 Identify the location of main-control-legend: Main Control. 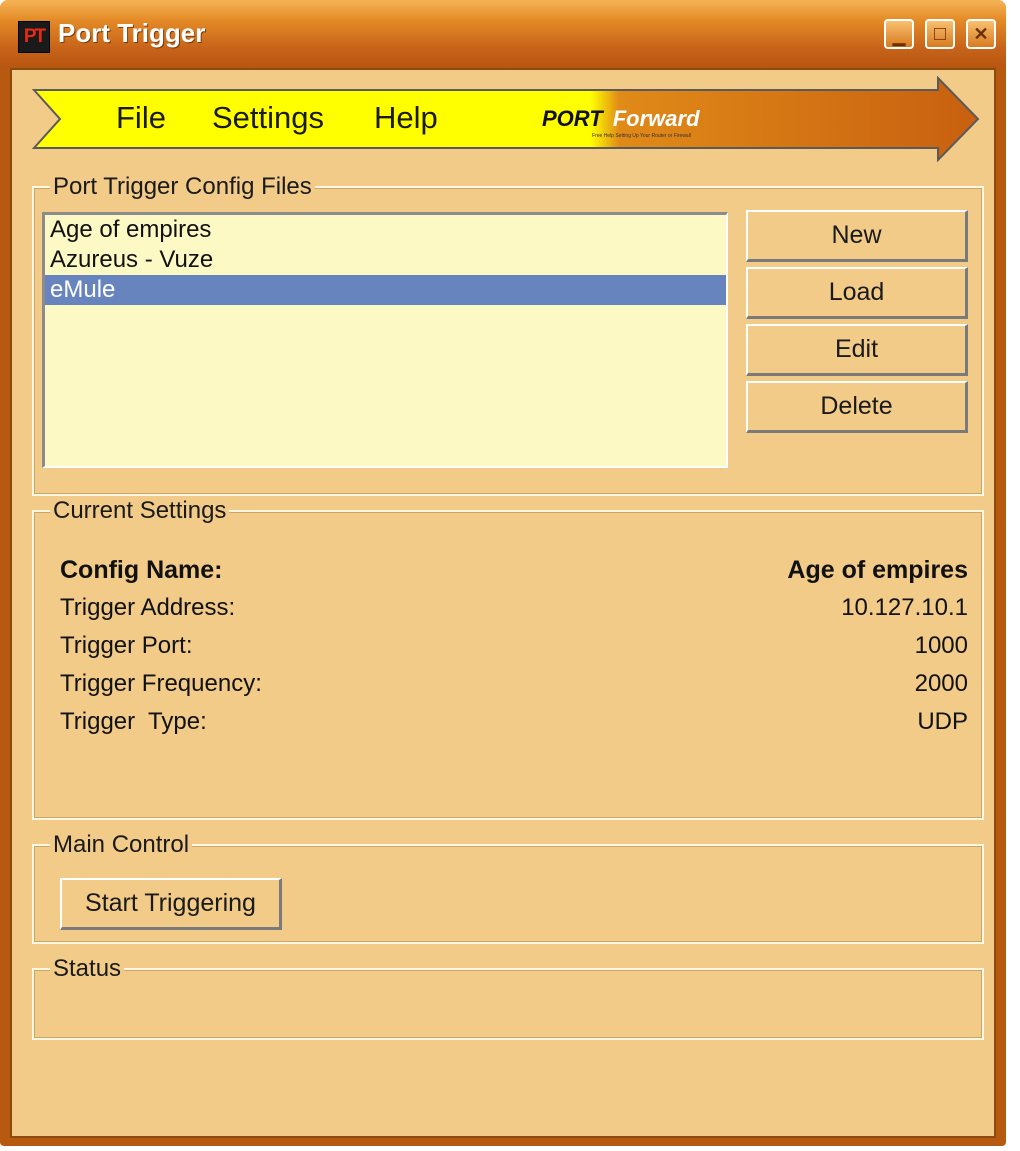
(121, 845).